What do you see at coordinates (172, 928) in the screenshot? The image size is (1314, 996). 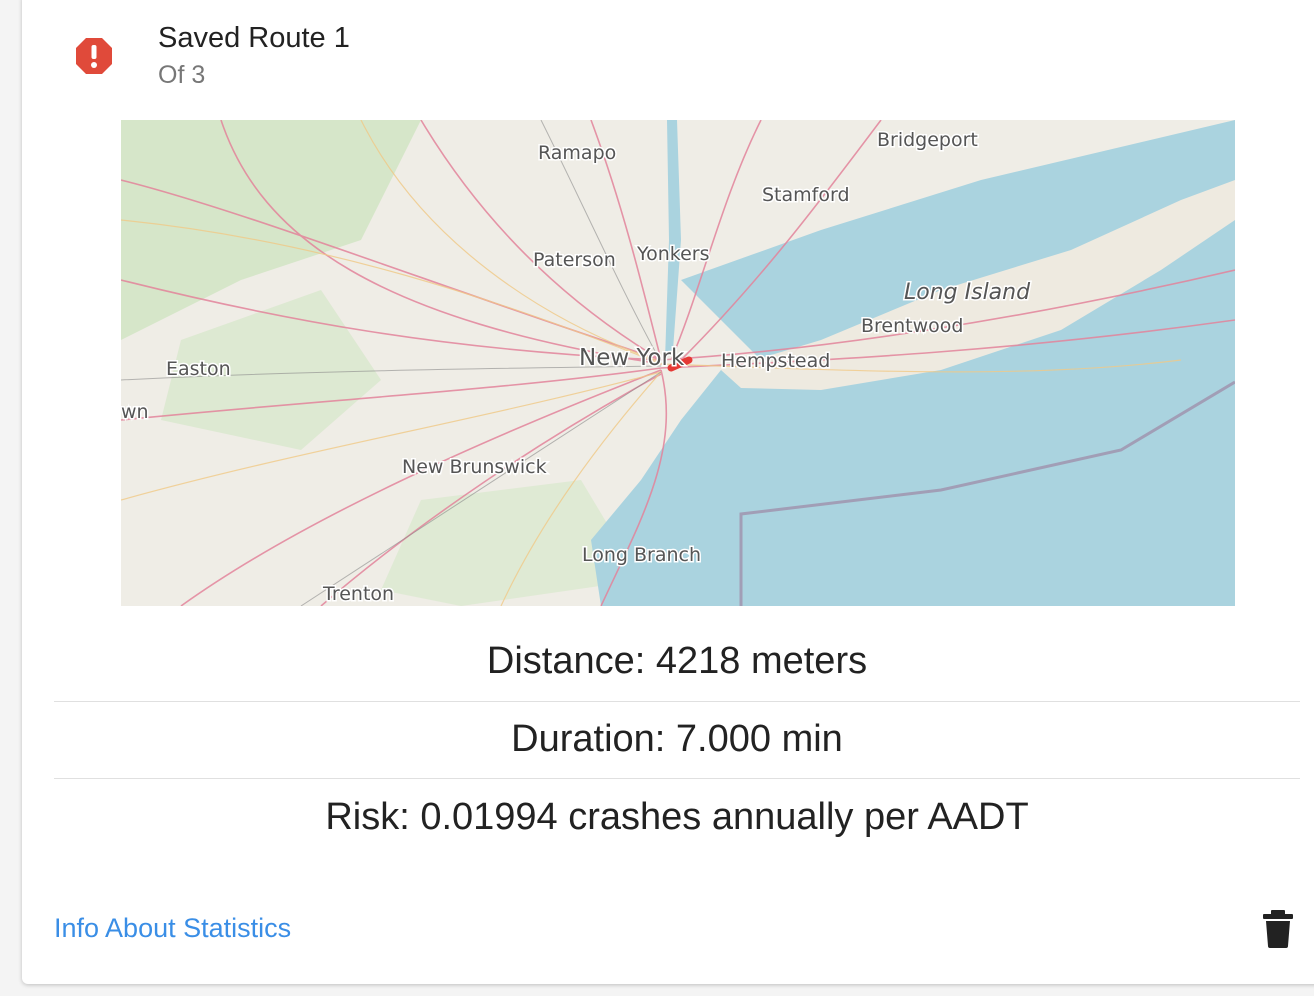 I see `info-about-statistics-link: Info About Statistics` at bounding box center [172, 928].